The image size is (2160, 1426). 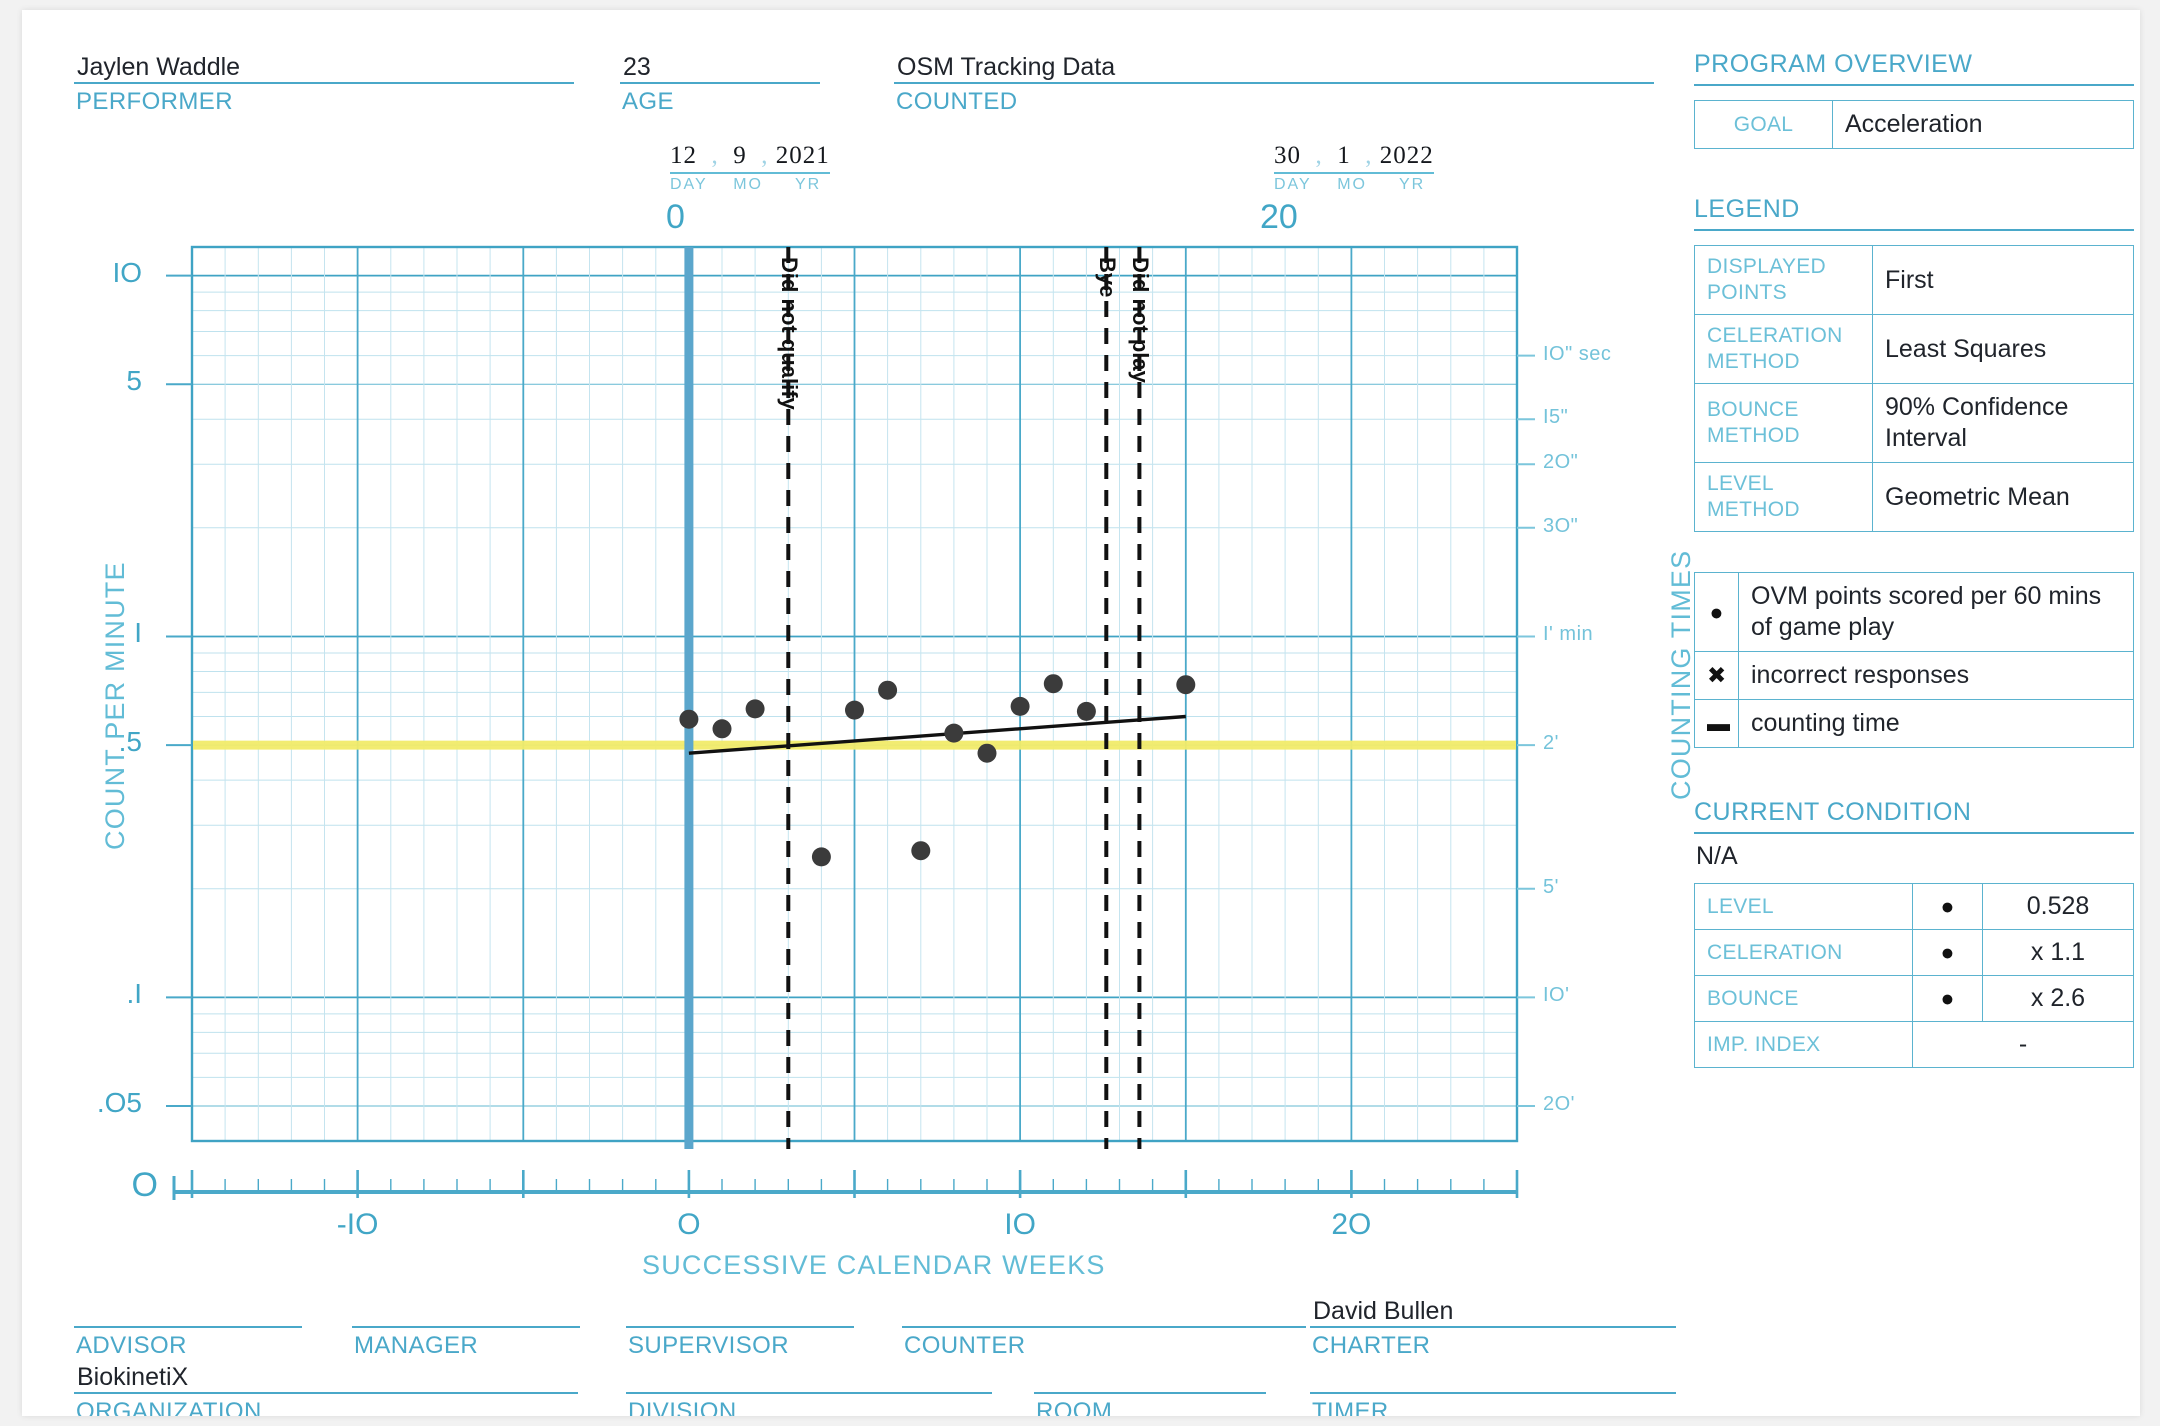 What do you see at coordinates (115, 705) in the screenshot?
I see `y-axis-title: COUNT PER MINUTE` at bounding box center [115, 705].